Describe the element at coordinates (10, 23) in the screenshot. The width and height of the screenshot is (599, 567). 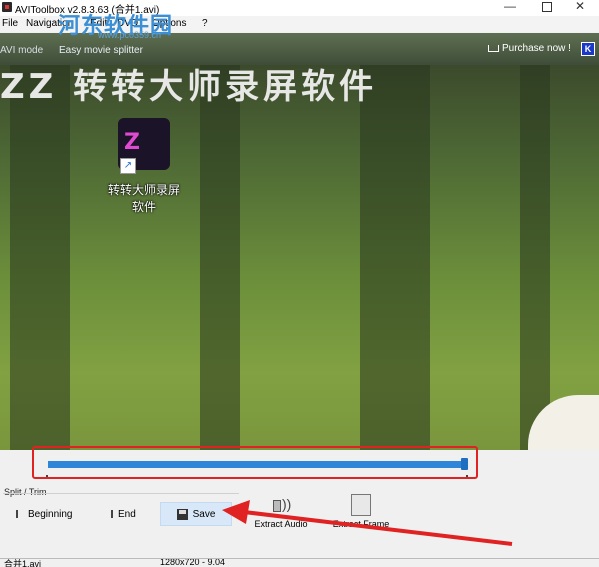
I see `menu-file: File` at that location.